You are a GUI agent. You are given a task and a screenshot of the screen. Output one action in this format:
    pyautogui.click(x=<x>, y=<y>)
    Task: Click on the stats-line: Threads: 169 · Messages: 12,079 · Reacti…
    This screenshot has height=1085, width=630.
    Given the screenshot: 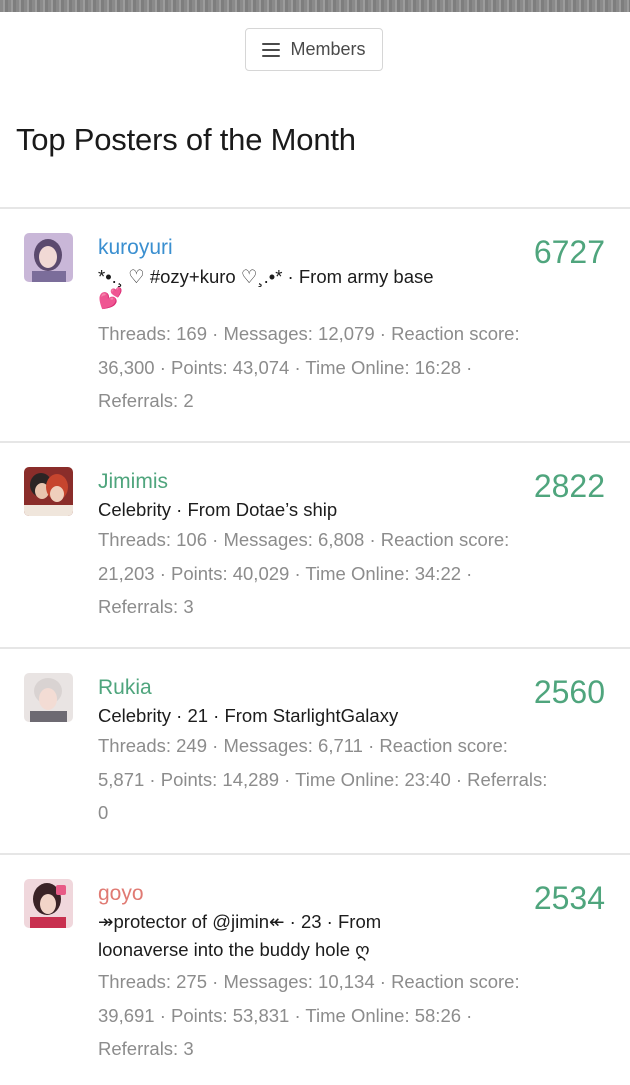 What is the action you would take?
    pyautogui.click(x=309, y=333)
    